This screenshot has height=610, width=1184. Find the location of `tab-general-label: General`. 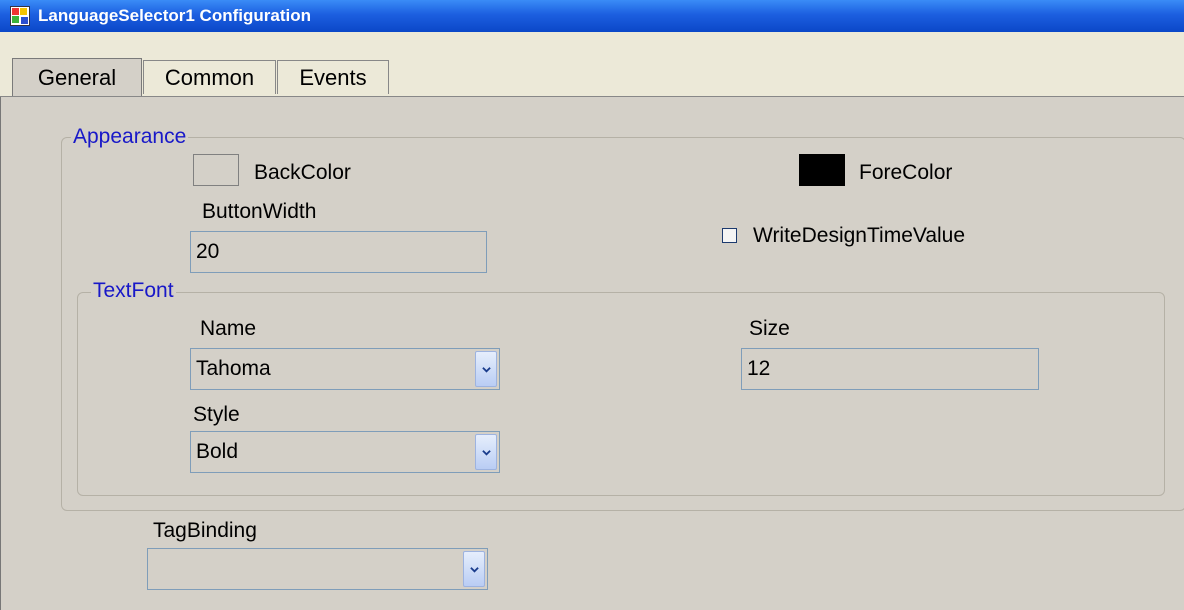

tab-general-label: General is located at coordinates (77, 77).